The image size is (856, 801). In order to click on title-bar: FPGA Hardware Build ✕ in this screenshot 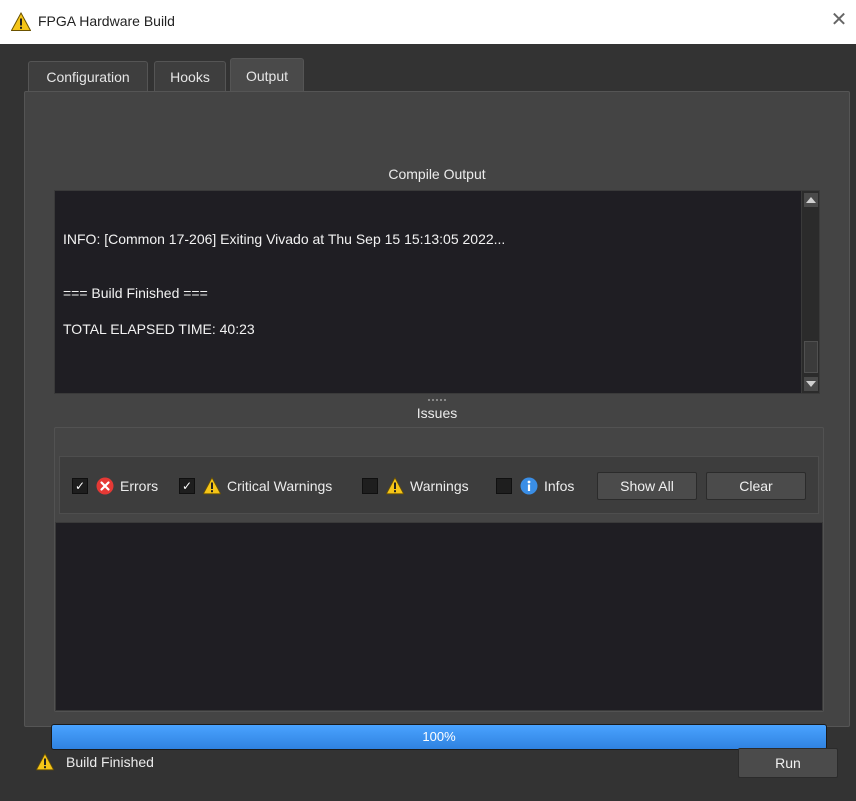, I will do `click(428, 22)`.